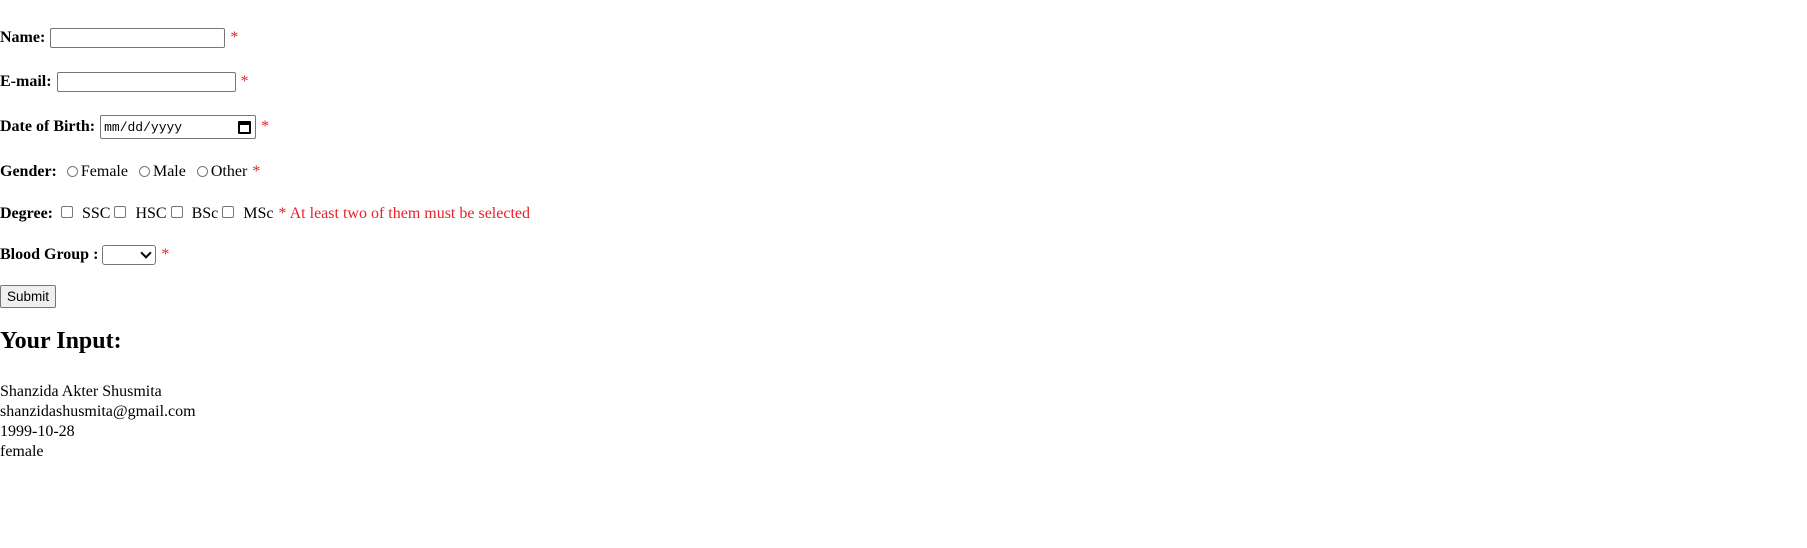 This screenshot has height=548, width=1807. I want to click on email-input, so click(146, 82).